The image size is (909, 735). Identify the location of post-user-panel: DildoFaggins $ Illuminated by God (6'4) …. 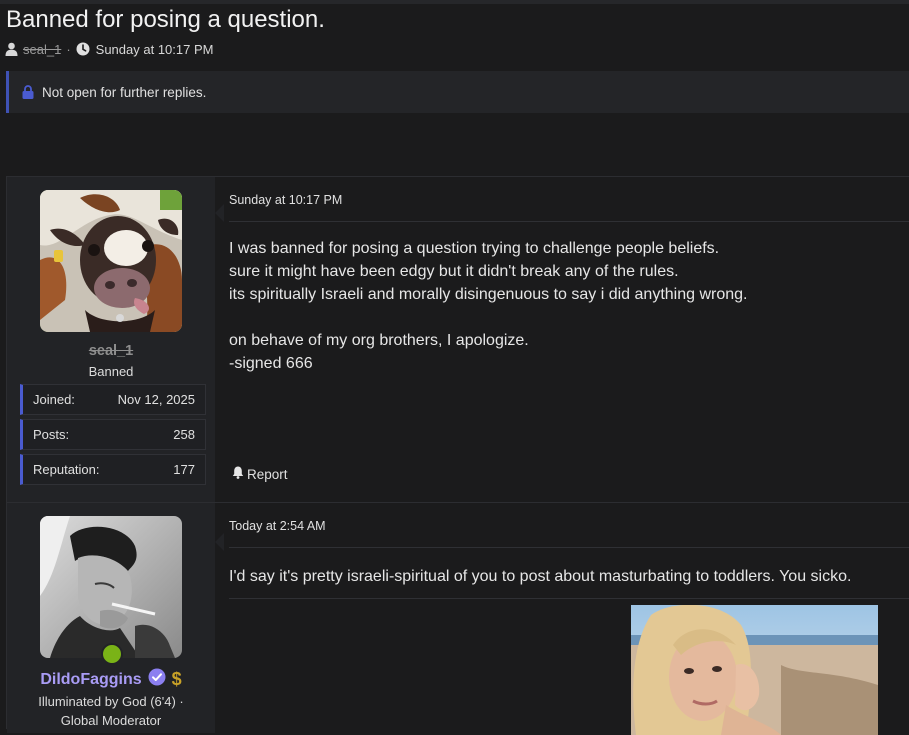
(111, 618).